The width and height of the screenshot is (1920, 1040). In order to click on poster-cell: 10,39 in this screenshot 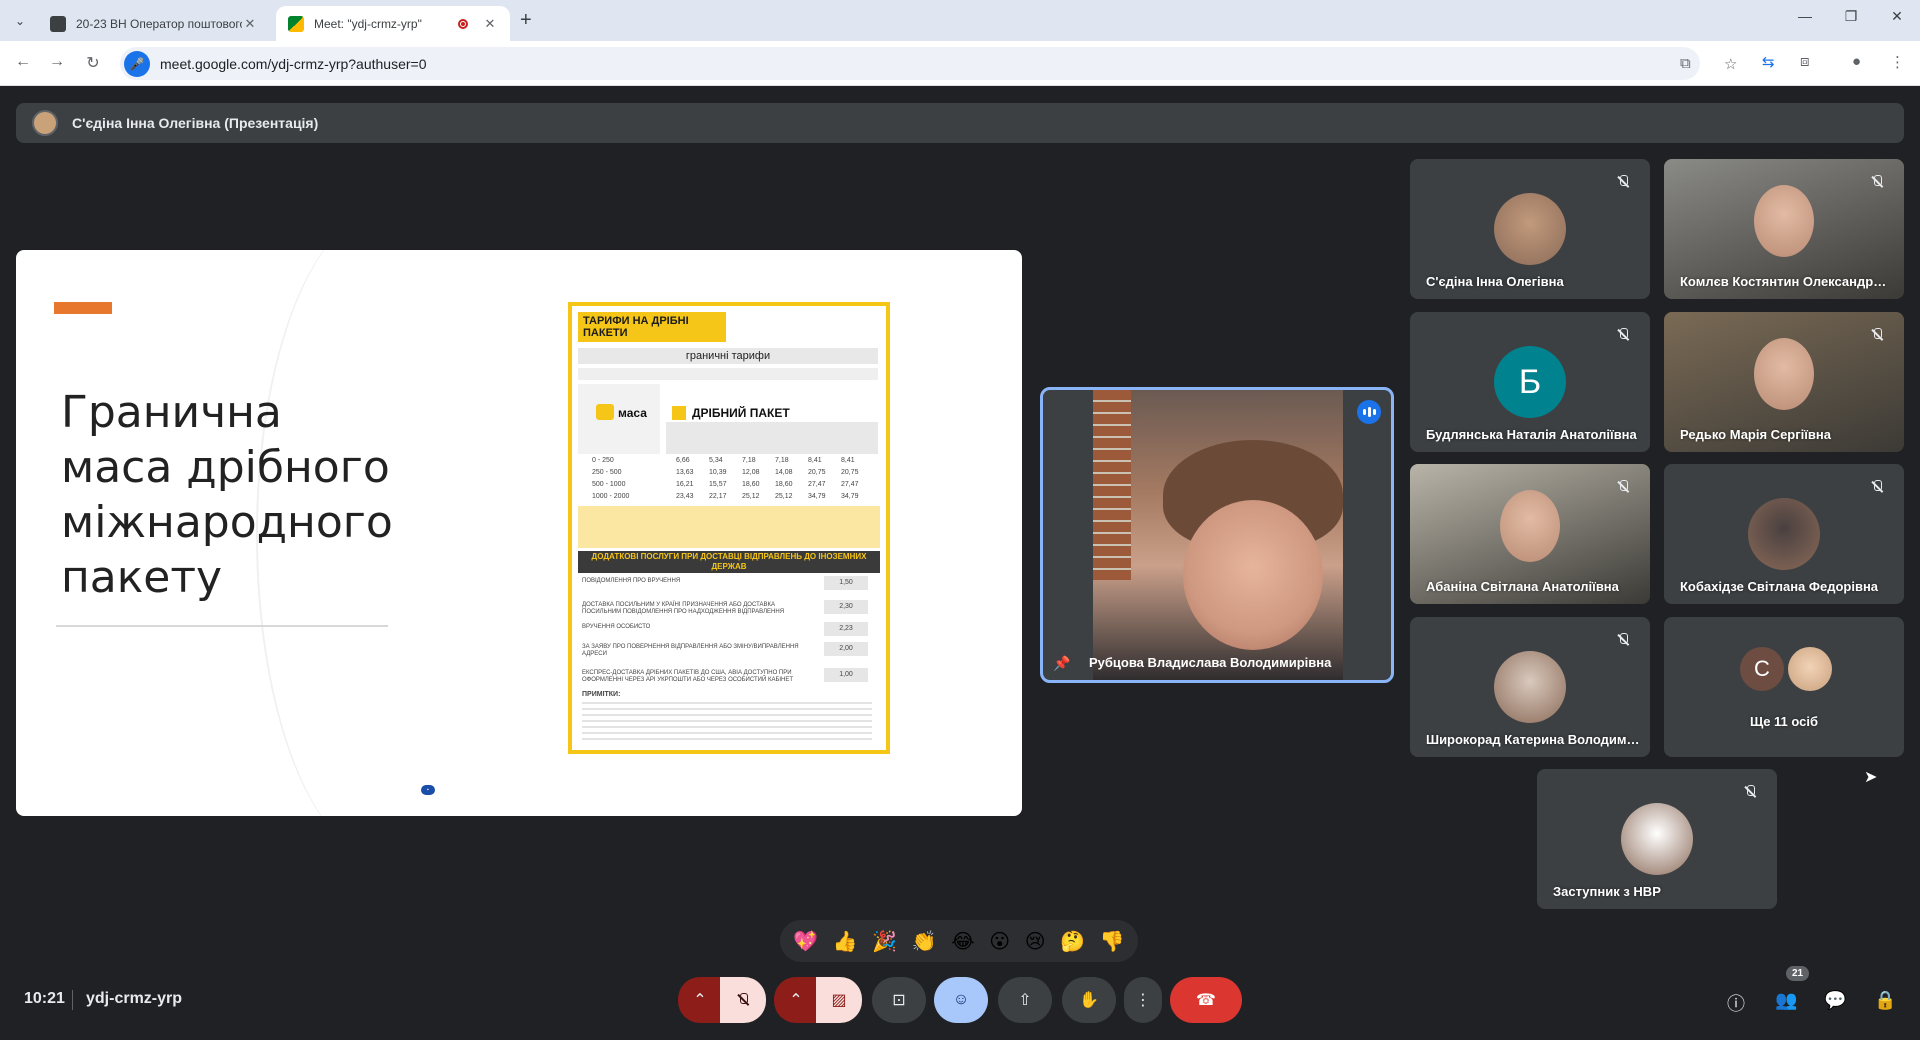, I will do `click(718, 472)`.